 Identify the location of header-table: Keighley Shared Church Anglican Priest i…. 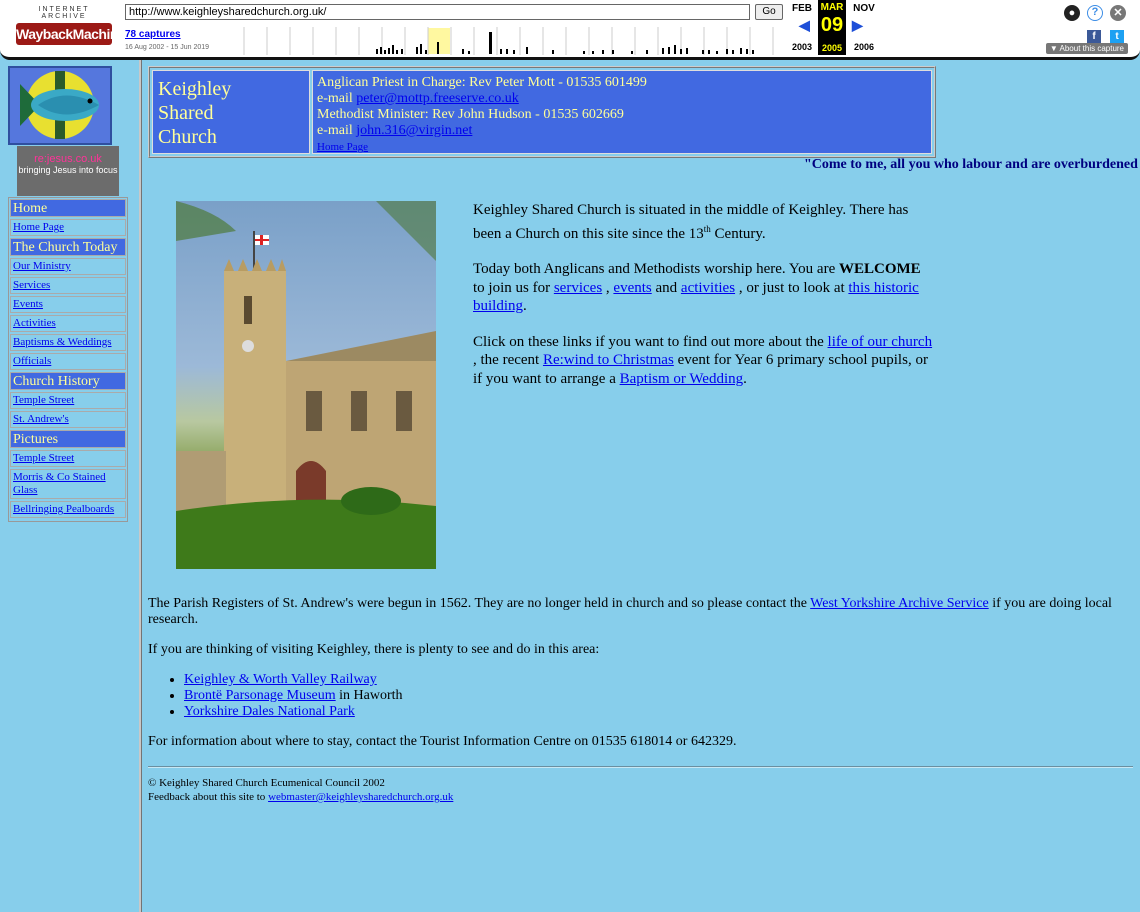
(542, 112).